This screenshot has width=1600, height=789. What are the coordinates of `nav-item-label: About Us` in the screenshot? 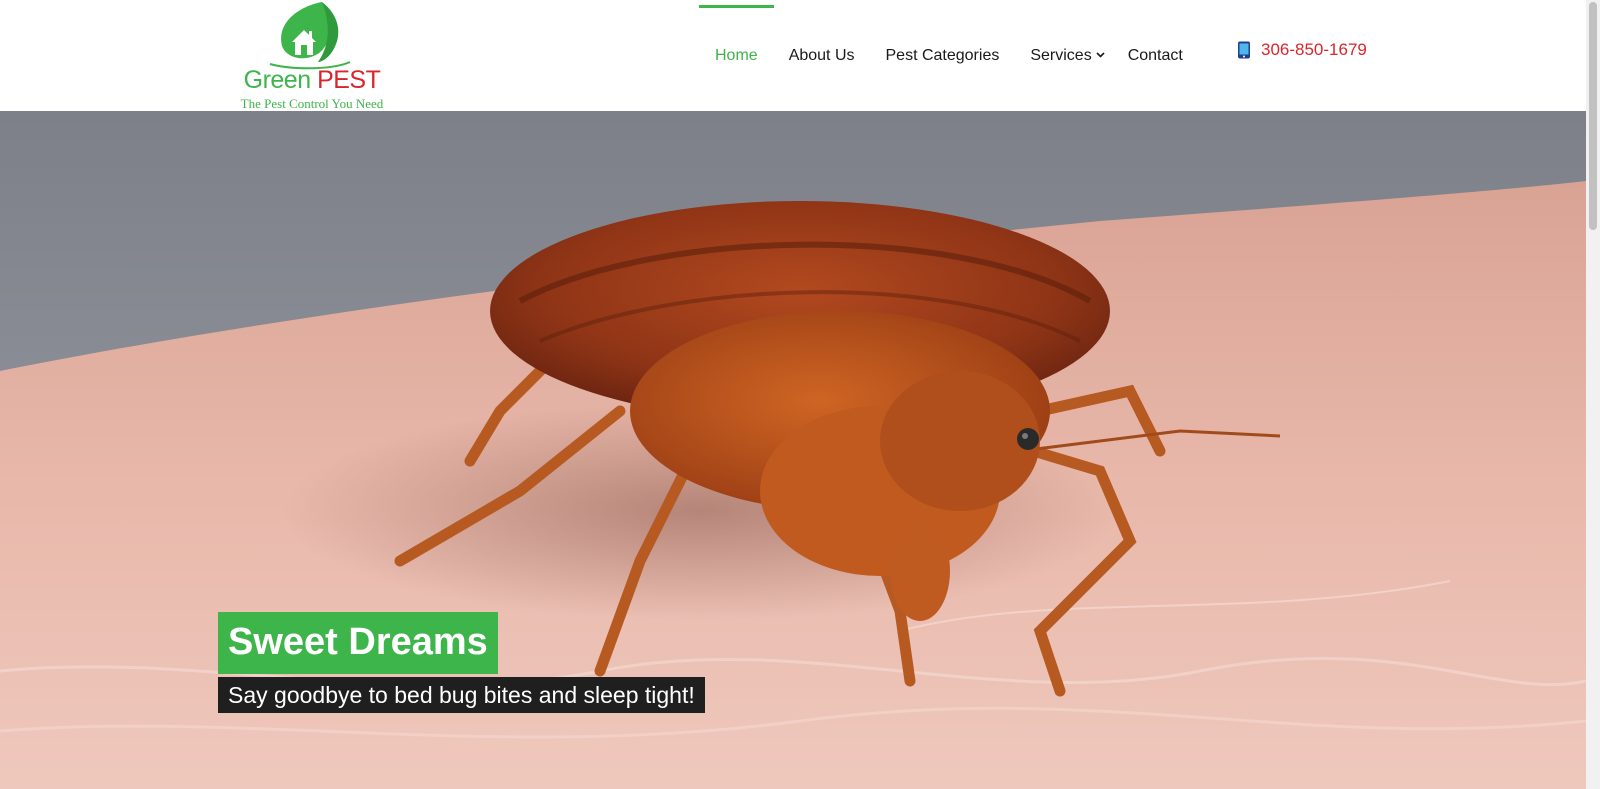 It's located at (821, 55).